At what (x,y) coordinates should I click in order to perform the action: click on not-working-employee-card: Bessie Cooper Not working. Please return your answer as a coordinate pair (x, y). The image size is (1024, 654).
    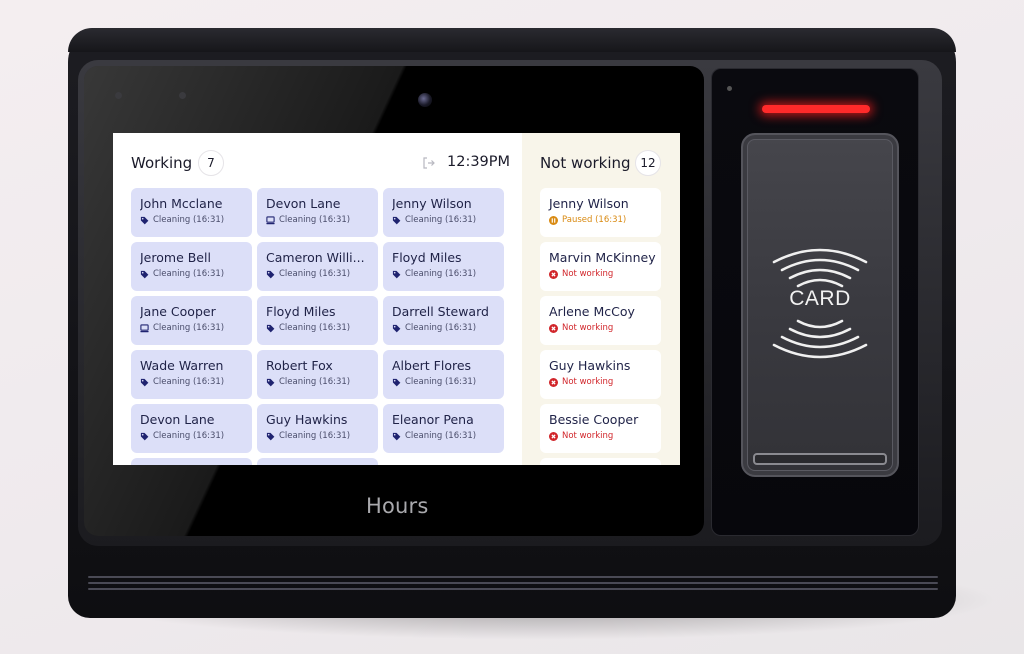
    Looking at the image, I should click on (600, 428).